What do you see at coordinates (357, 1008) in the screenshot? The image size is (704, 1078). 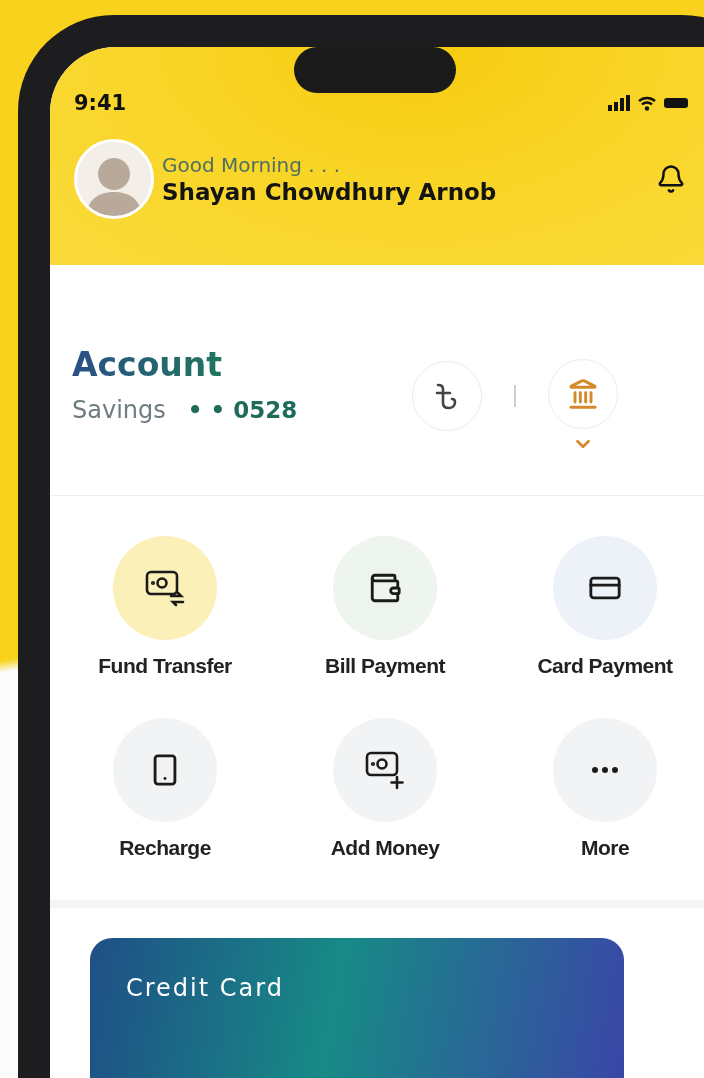 I see `credit-card: Credit Card` at bounding box center [357, 1008].